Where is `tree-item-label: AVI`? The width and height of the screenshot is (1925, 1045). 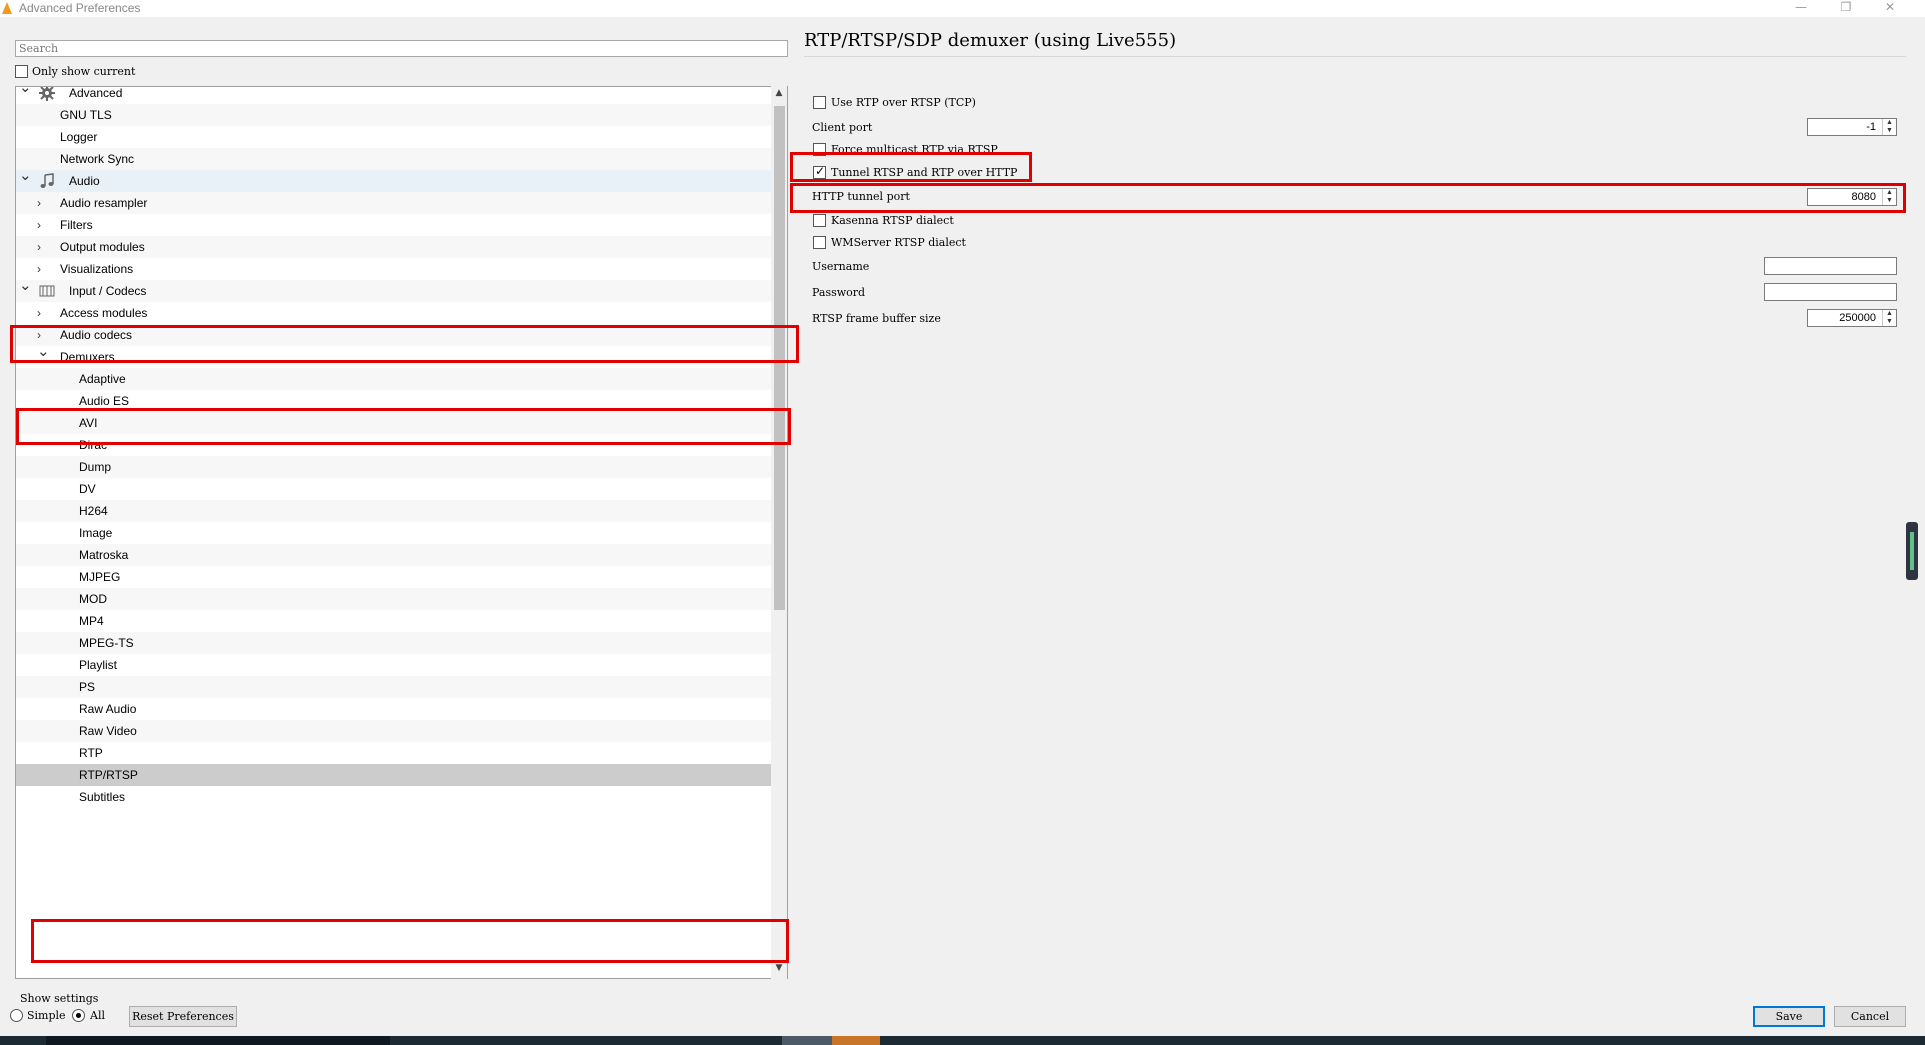 tree-item-label: AVI is located at coordinates (88, 423).